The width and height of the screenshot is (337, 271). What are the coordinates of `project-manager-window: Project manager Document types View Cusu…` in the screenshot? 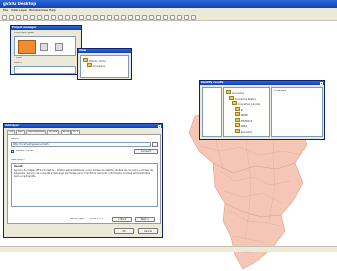 It's located at (46, 50).